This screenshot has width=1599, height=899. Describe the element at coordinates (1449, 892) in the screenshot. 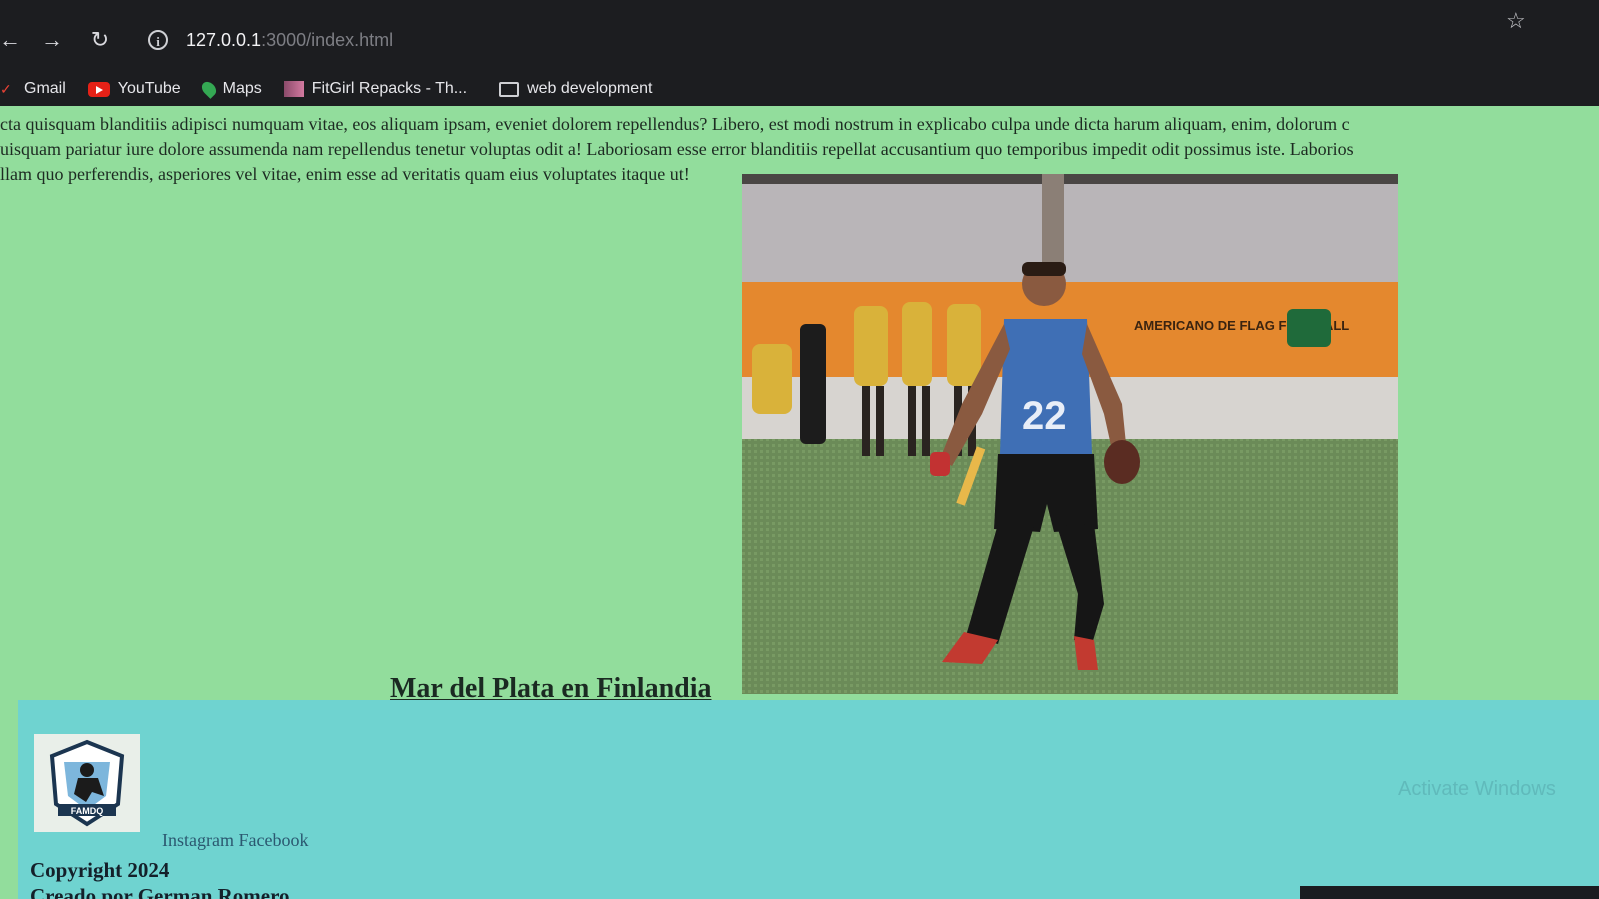

I see `taskbar-edge` at that location.